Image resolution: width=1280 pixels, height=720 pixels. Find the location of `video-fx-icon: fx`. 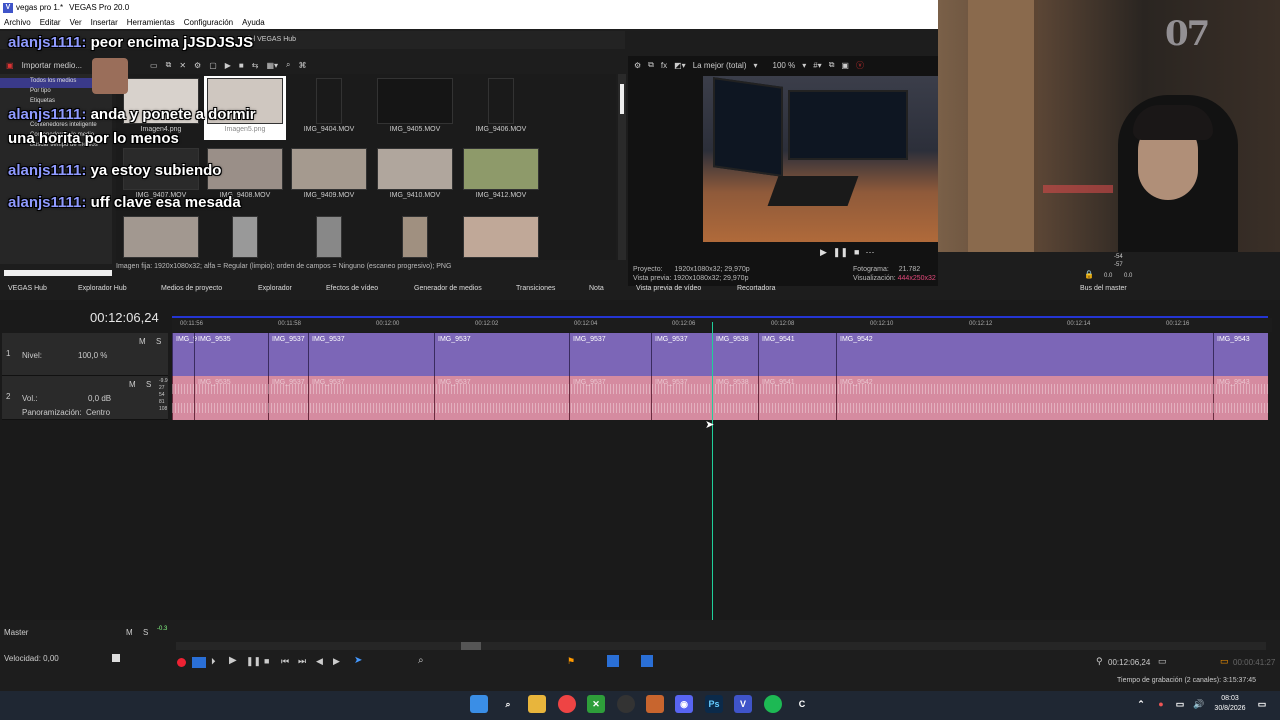

video-fx-icon: fx is located at coordinates (664, 65).